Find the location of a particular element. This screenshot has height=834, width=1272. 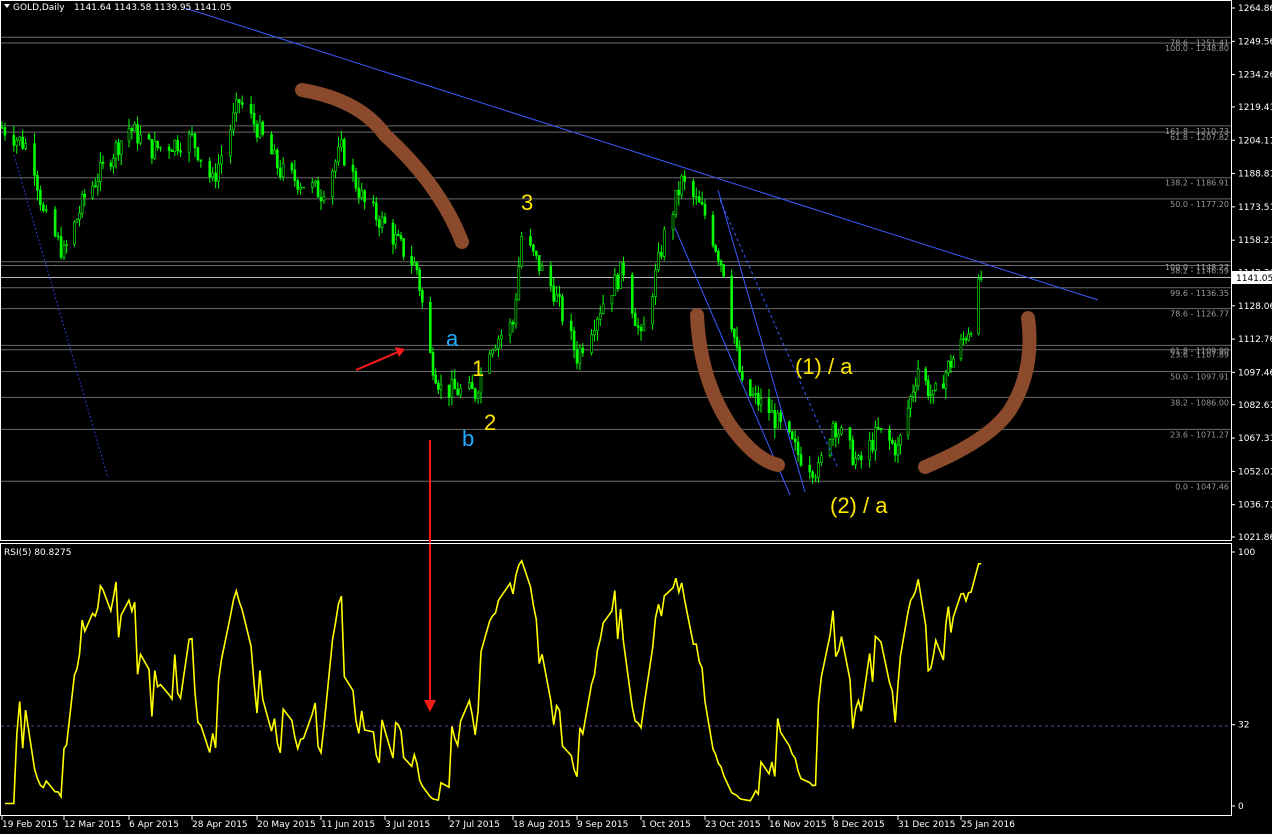

wave-label: (2) / a is located at coordinates (859, 505).